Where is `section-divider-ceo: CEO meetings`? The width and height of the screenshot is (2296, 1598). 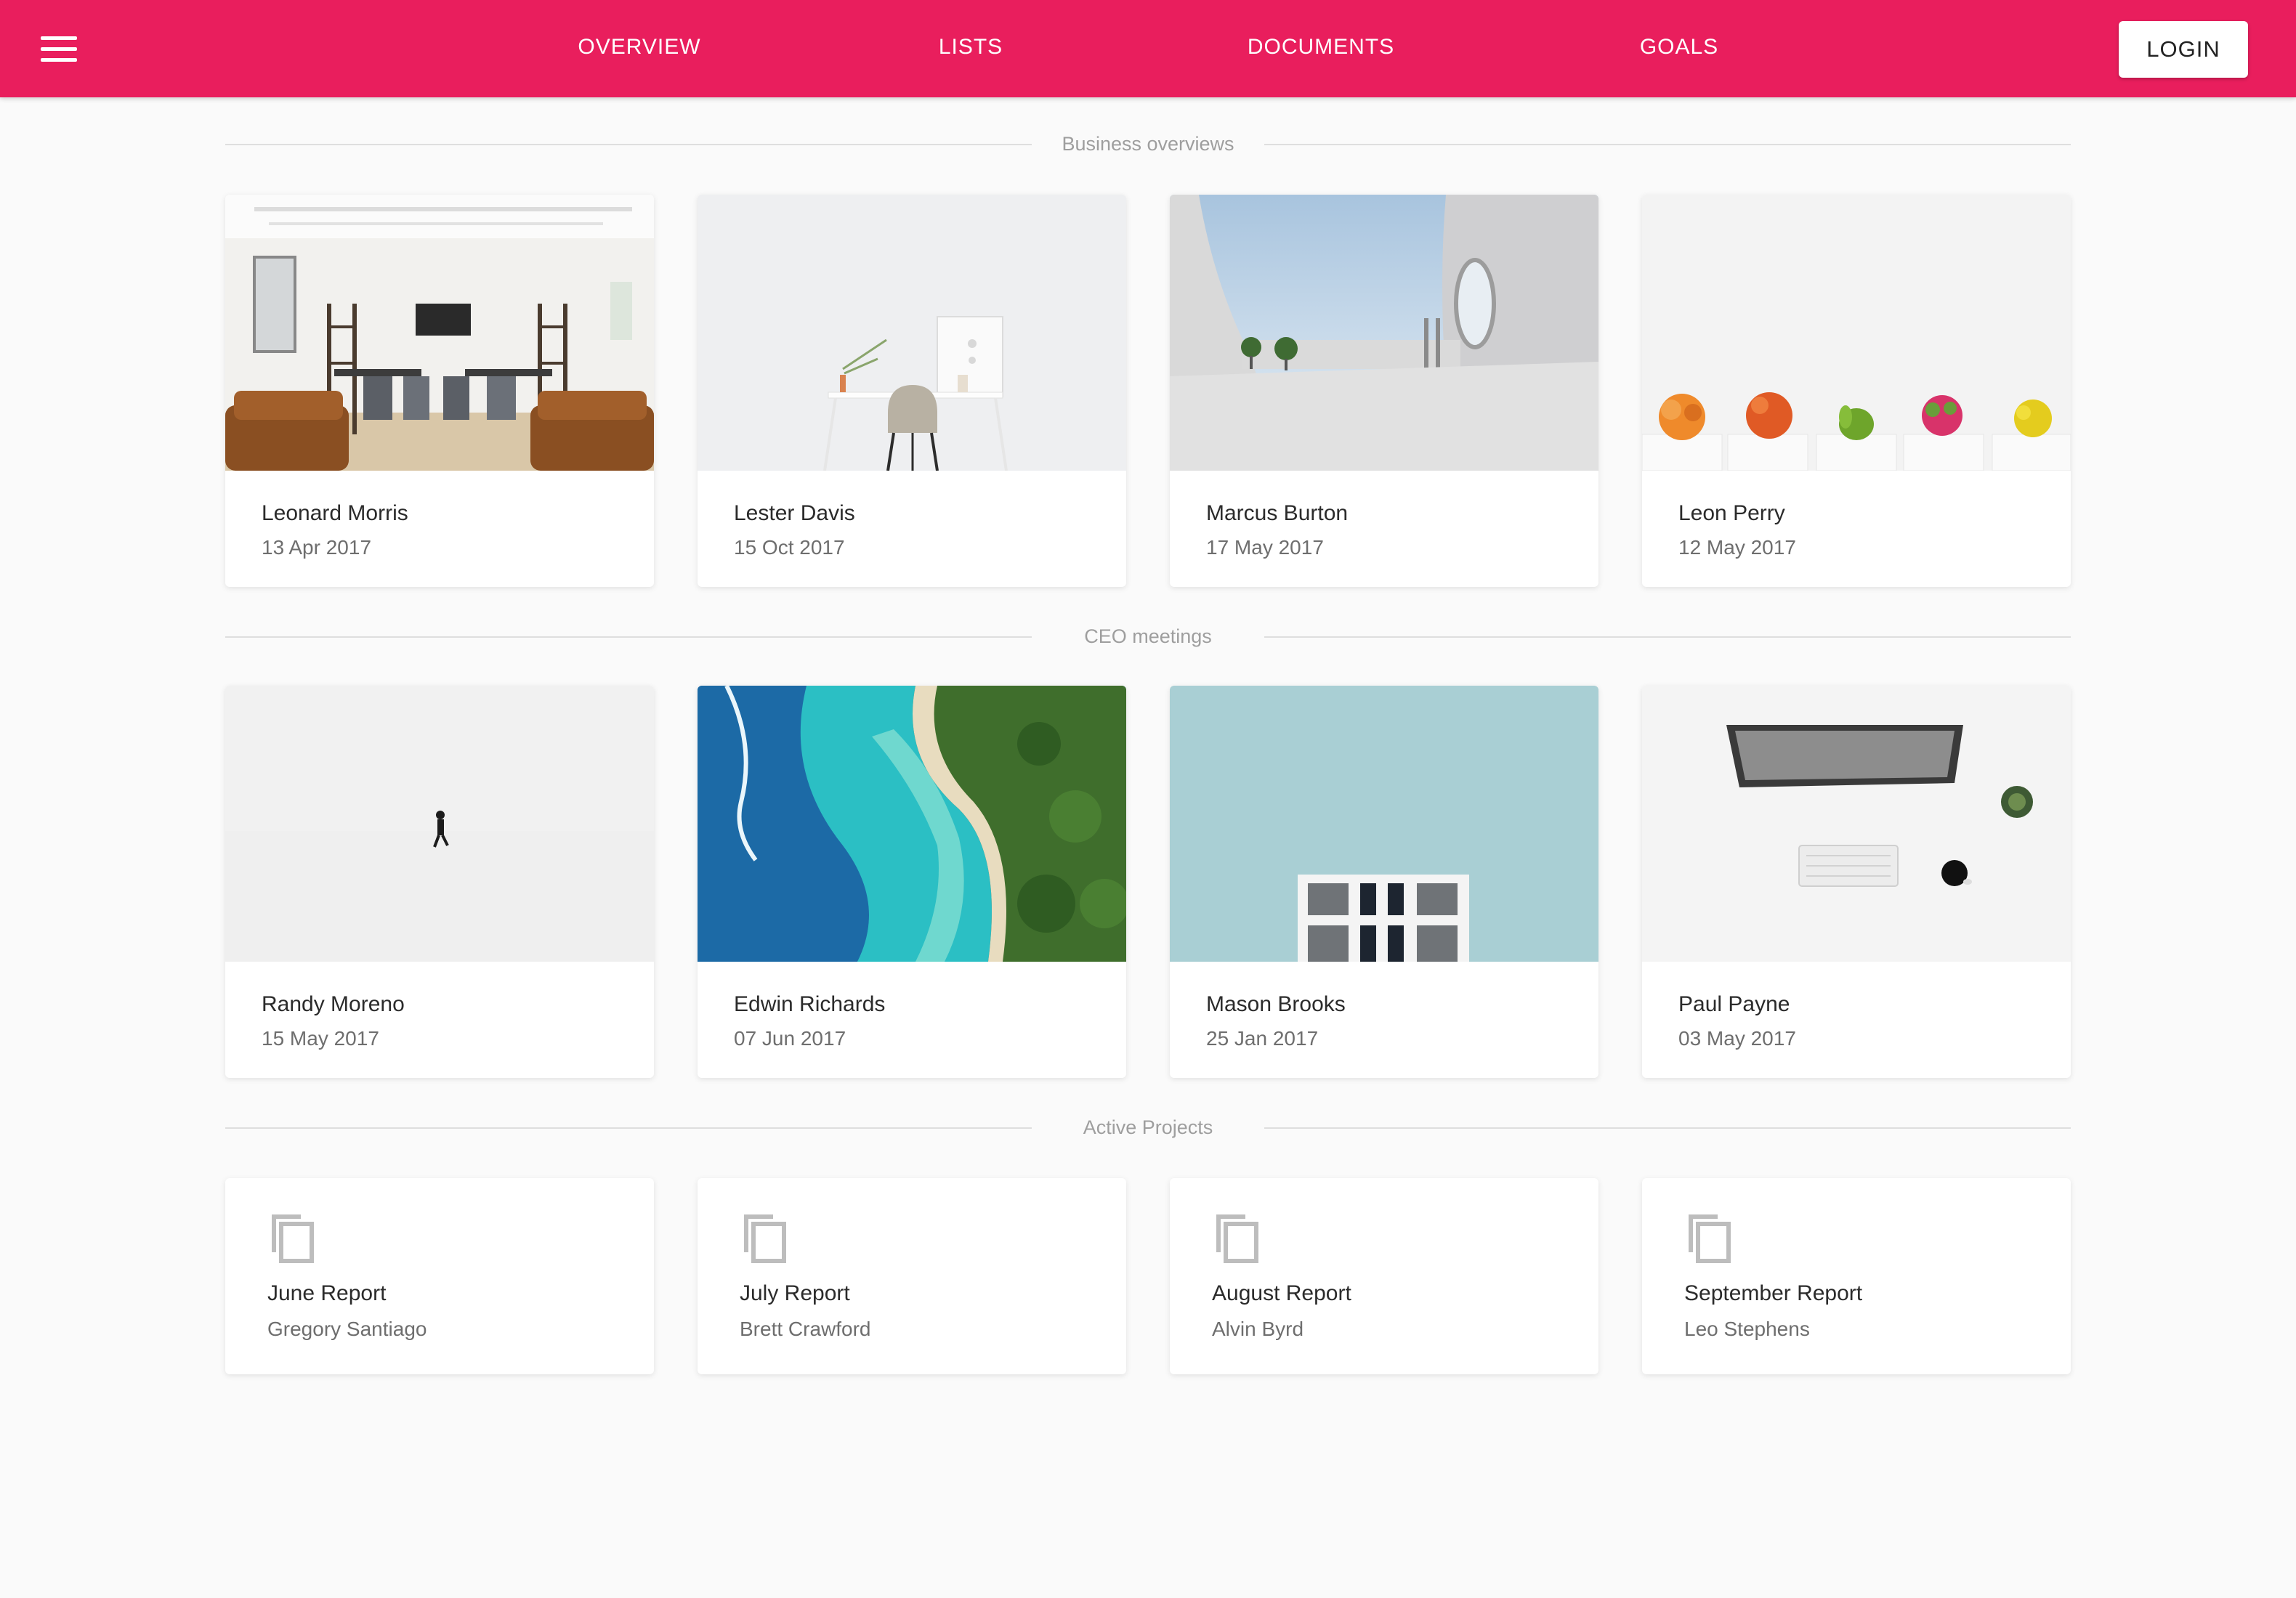 section-divider-ceo: CEO meetings is located at coordinates (1148, 636).